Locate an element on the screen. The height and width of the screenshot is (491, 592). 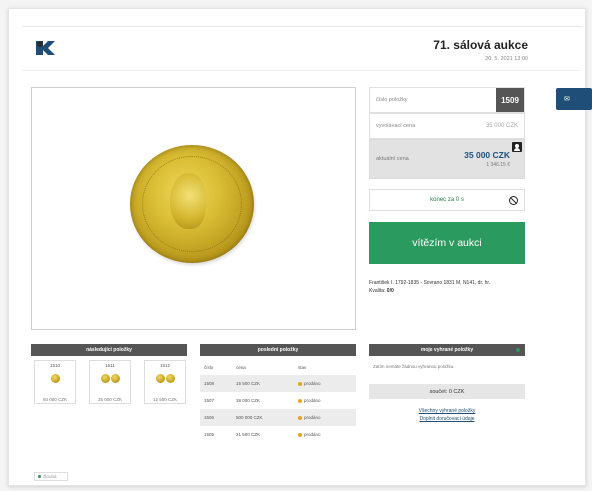
auction-date: 20. 5. 2021 13:00 is located at coordinates (506, 59).